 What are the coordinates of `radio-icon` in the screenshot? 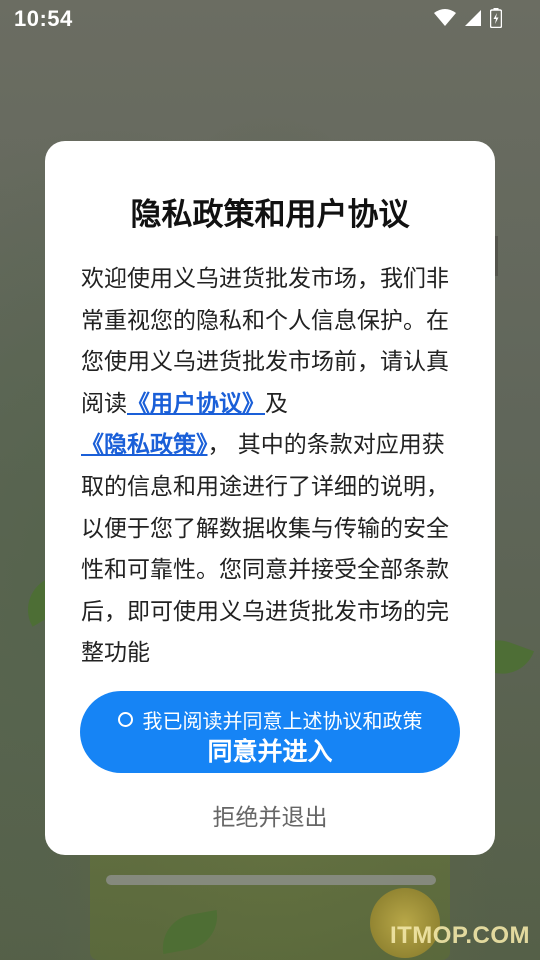 It's located at (125, 719).